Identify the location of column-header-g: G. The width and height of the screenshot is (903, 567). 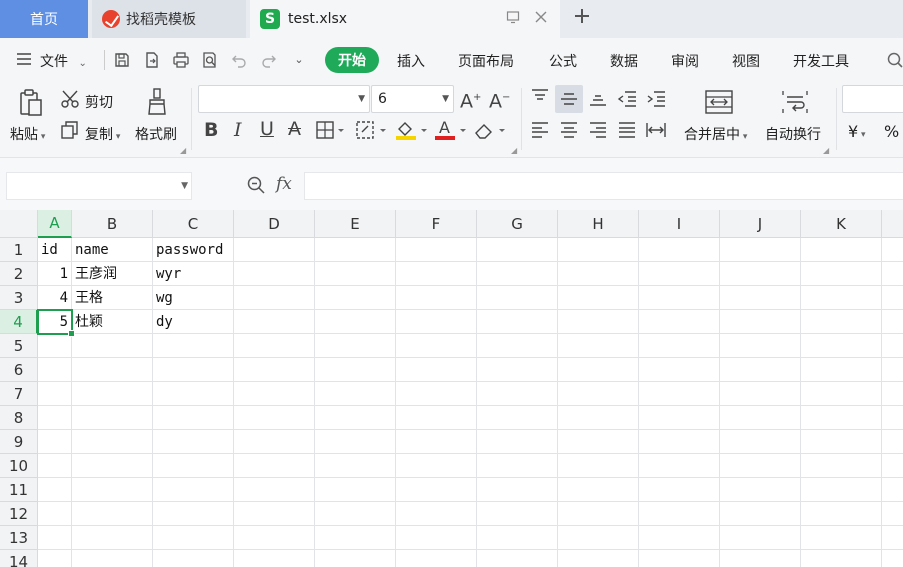
(517, 224).